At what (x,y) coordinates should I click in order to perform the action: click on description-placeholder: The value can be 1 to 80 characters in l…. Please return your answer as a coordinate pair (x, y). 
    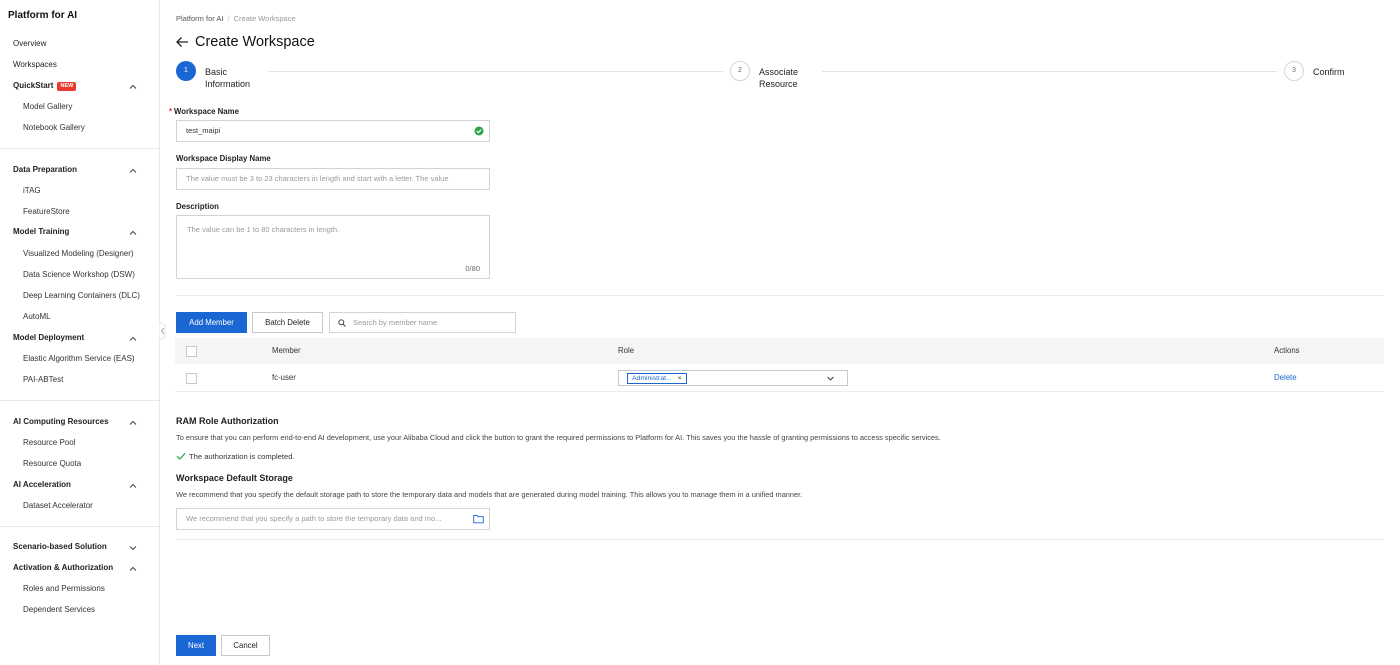
    Looking at the image, I should click on (263, 229).